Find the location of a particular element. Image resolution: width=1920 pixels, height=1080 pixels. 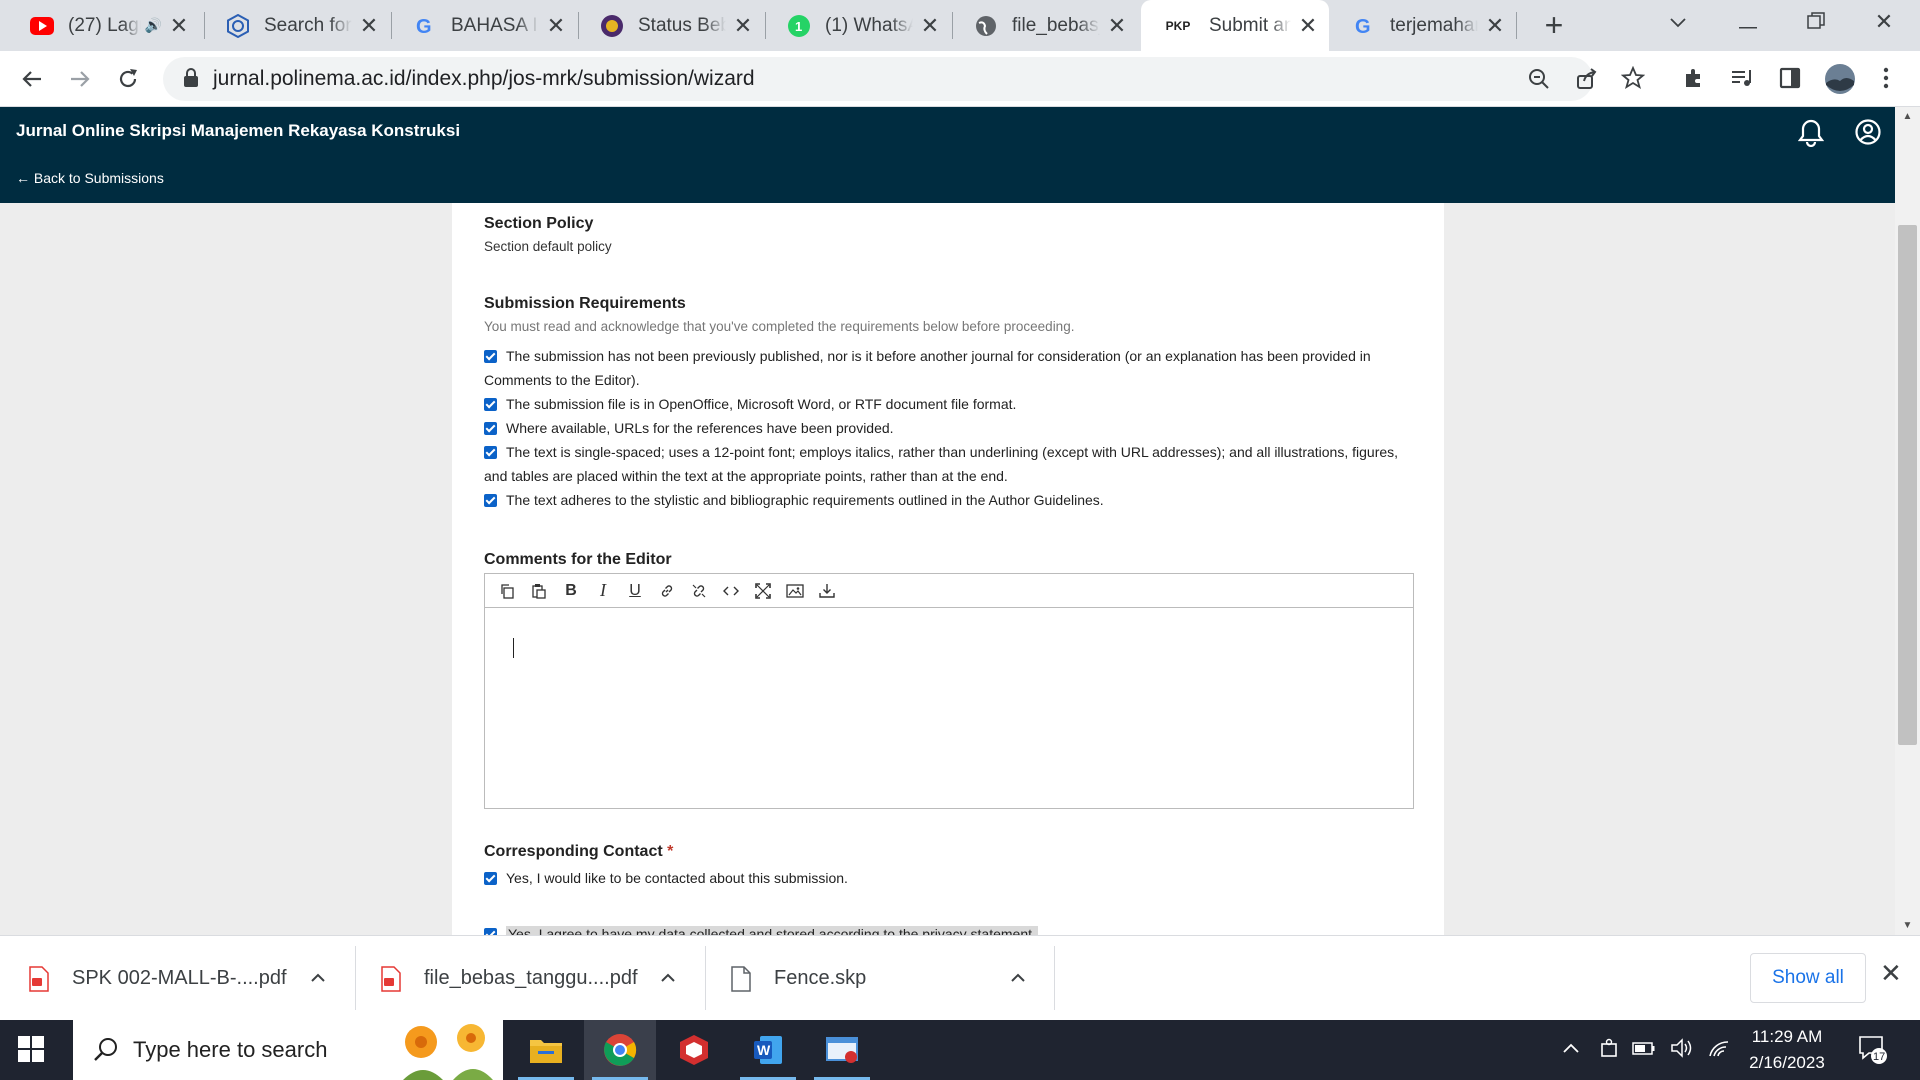

speaker-icon: 🔊 is located at coordinates (153, 25).